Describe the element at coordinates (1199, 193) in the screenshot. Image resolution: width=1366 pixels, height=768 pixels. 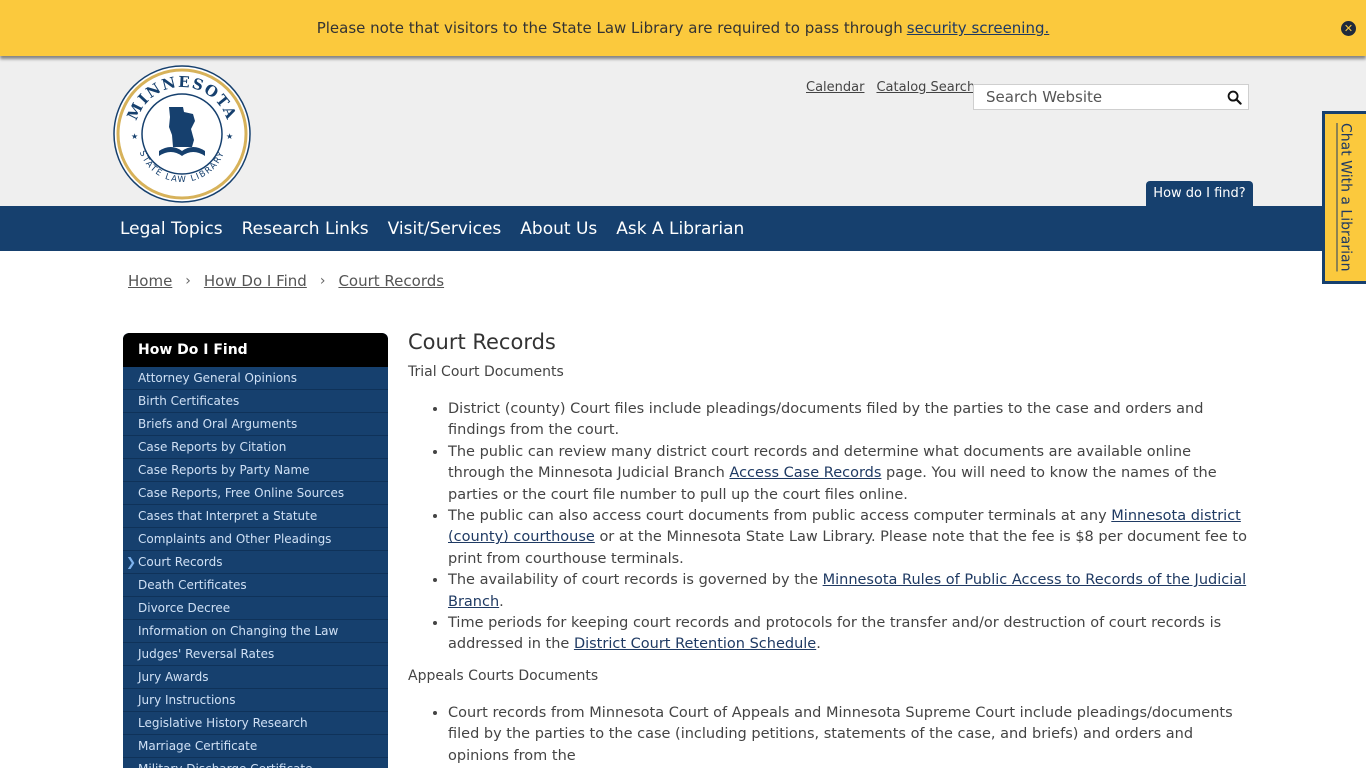
I see `how-do-i-find-tab: How do I find?` at that location.